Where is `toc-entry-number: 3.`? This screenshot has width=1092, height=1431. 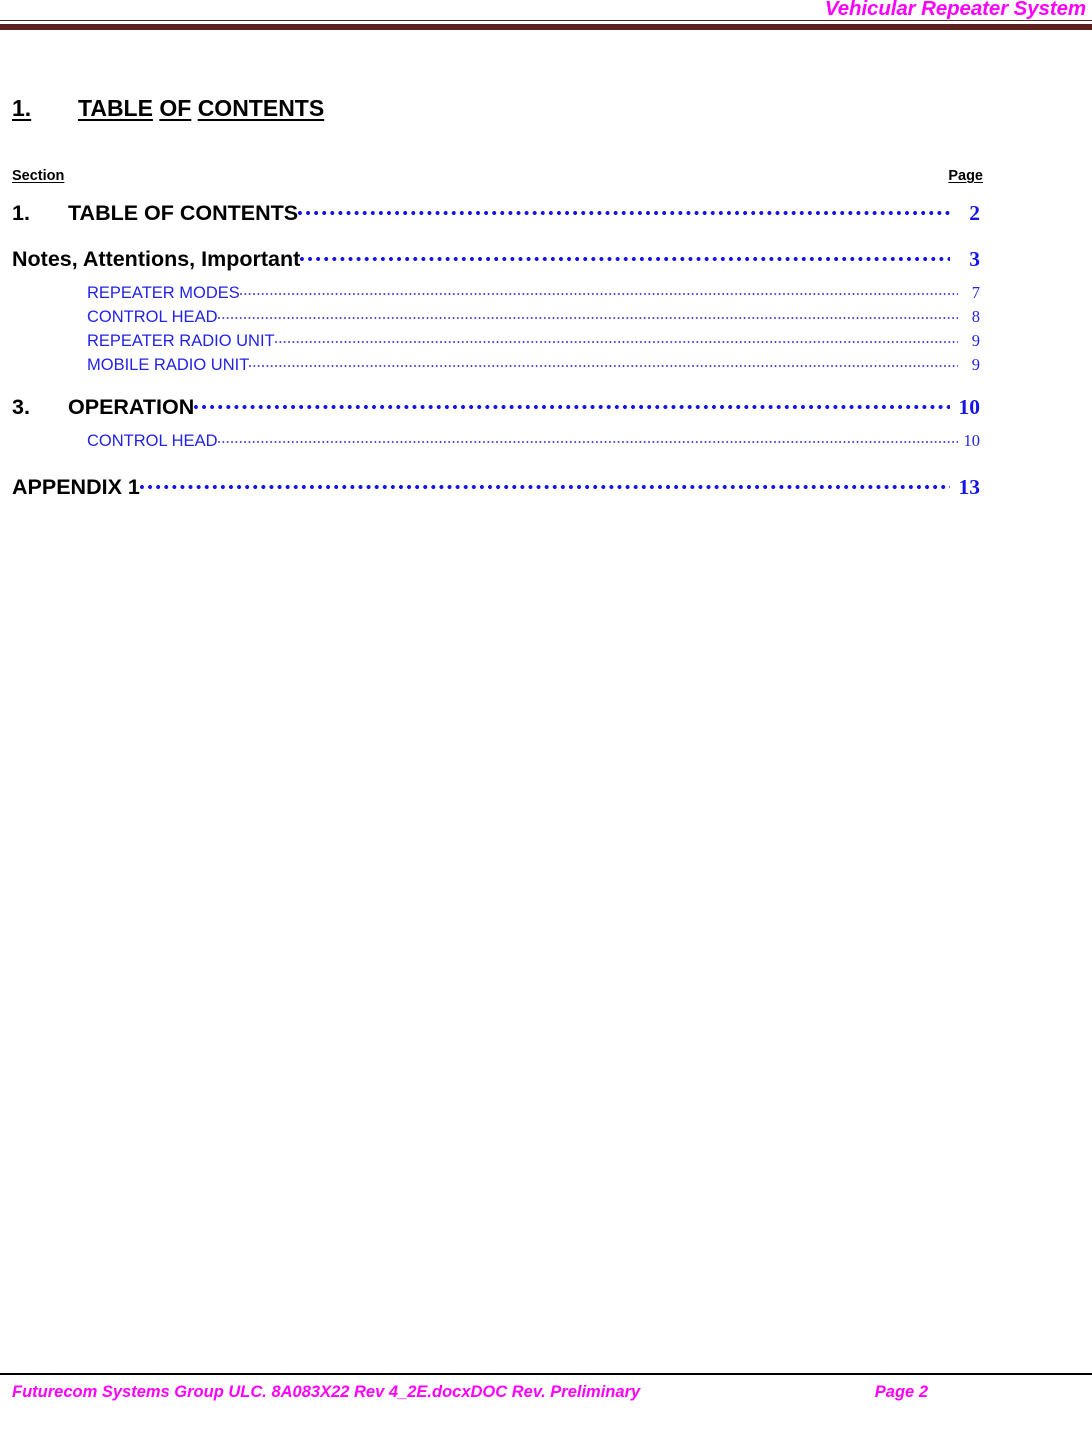 toc-entry-number: 3. is located at coordinates (21, 407).